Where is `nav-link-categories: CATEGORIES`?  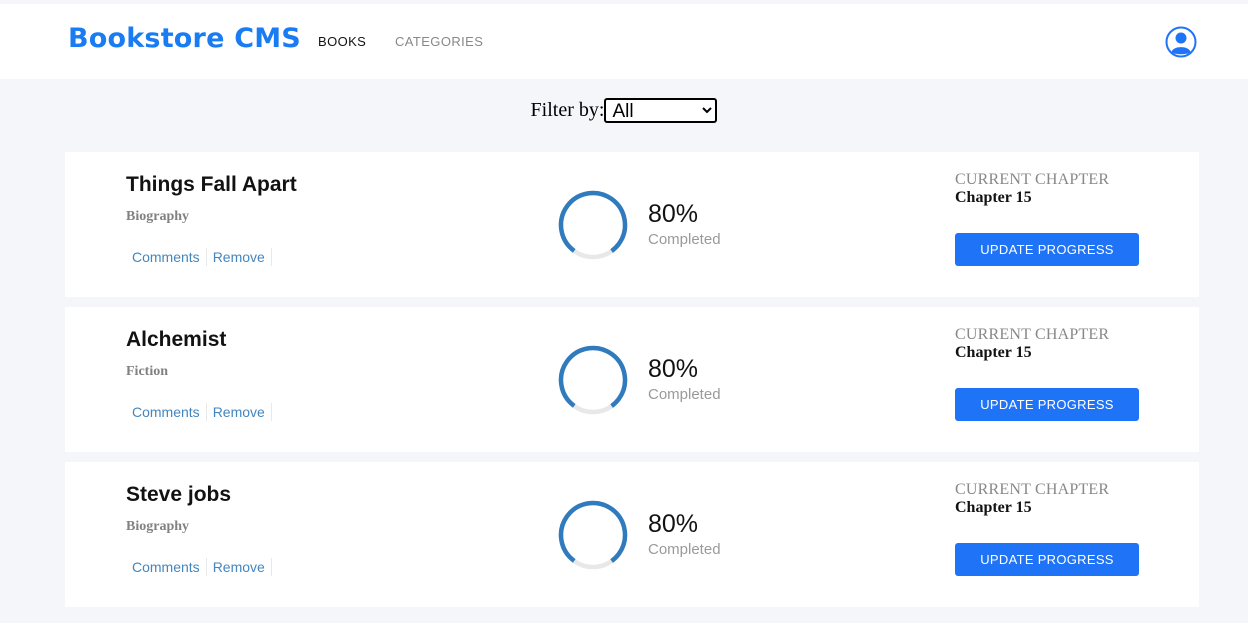
nav-link-categories: CATEGORIES is located at coordinates (439, 41).